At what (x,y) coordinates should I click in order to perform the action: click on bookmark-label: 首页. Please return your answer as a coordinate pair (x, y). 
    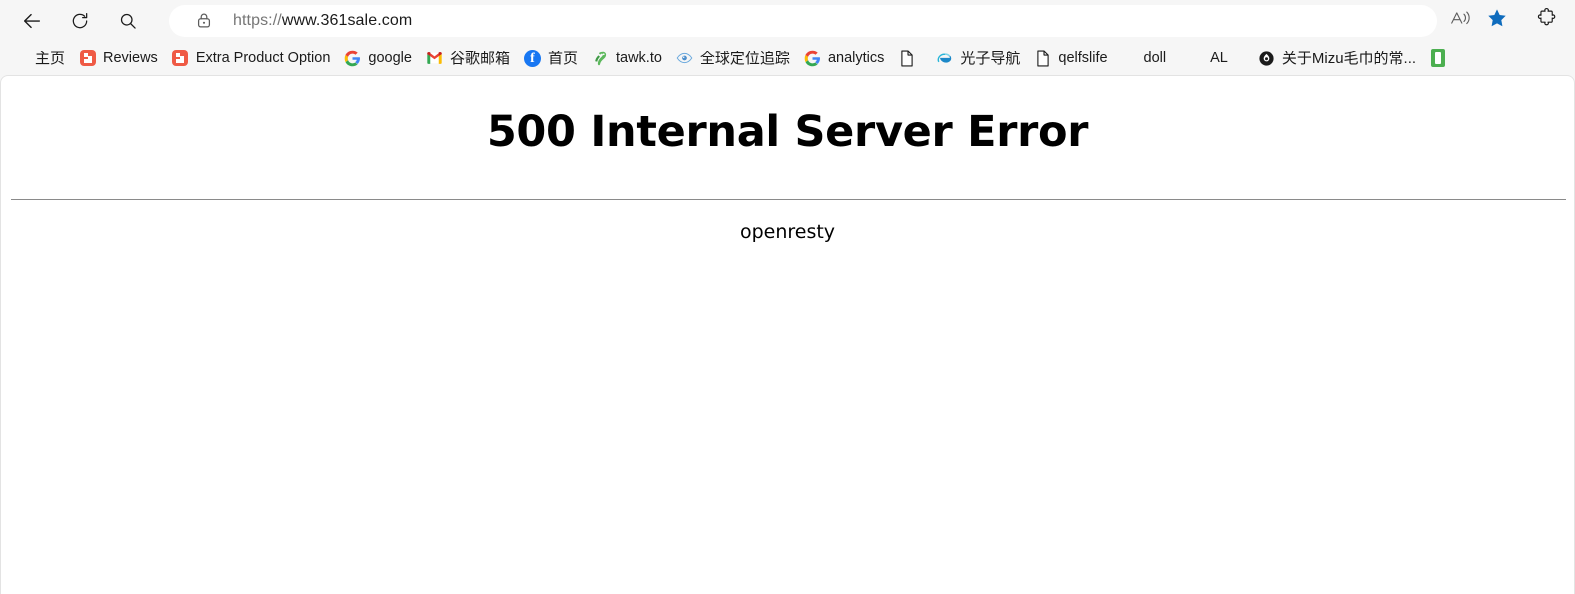
    Looking at the image, I should click on (562, 58).